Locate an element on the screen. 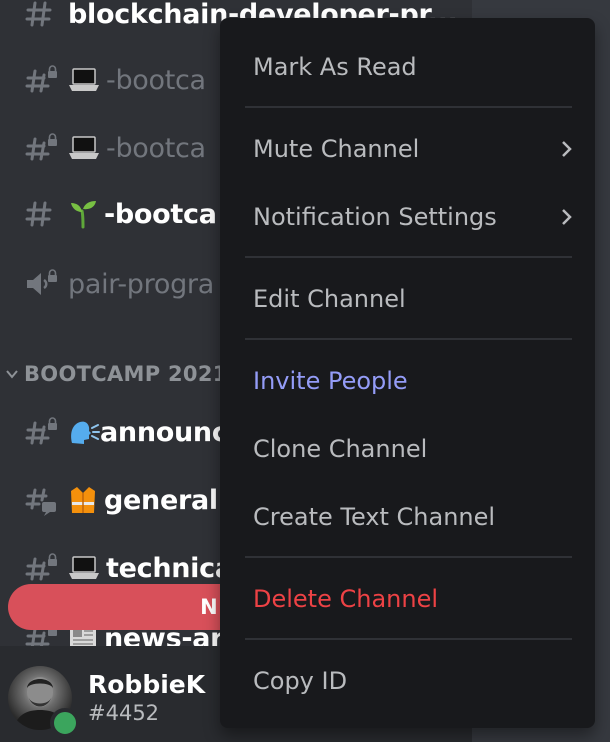 The image size is (610, 742). channel-bootcamp-3: -bootca is located at coordinates (120, 214).